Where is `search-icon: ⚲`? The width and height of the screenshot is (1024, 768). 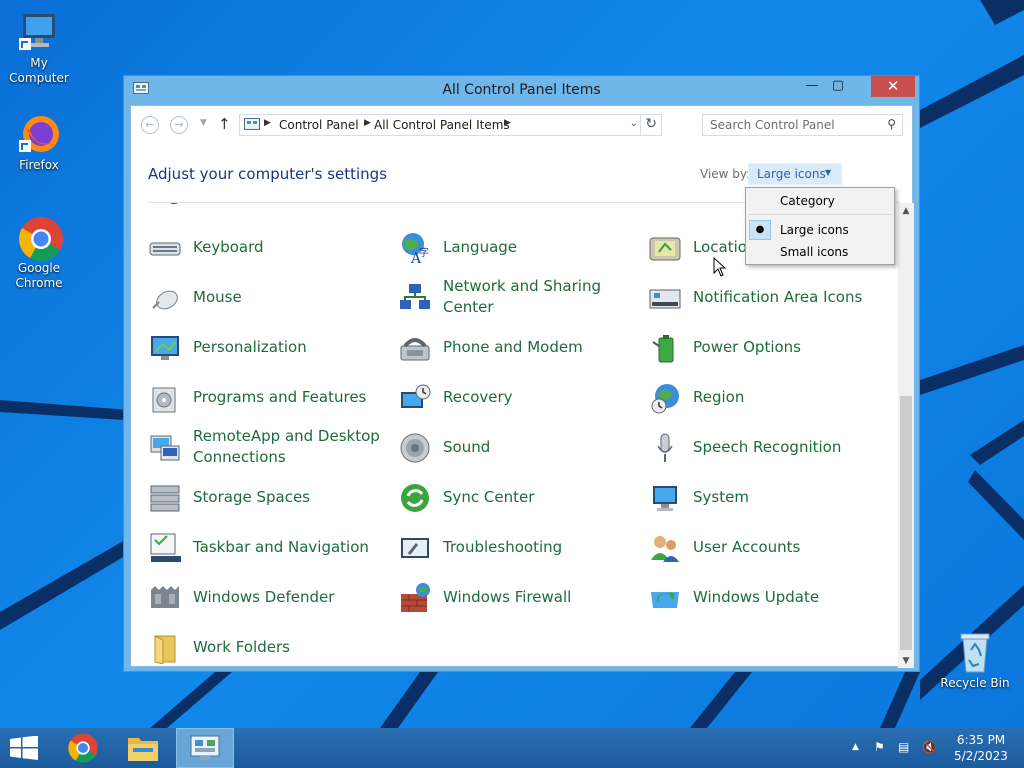
search-icon: ⚲ is located at coordinates (891, 124).